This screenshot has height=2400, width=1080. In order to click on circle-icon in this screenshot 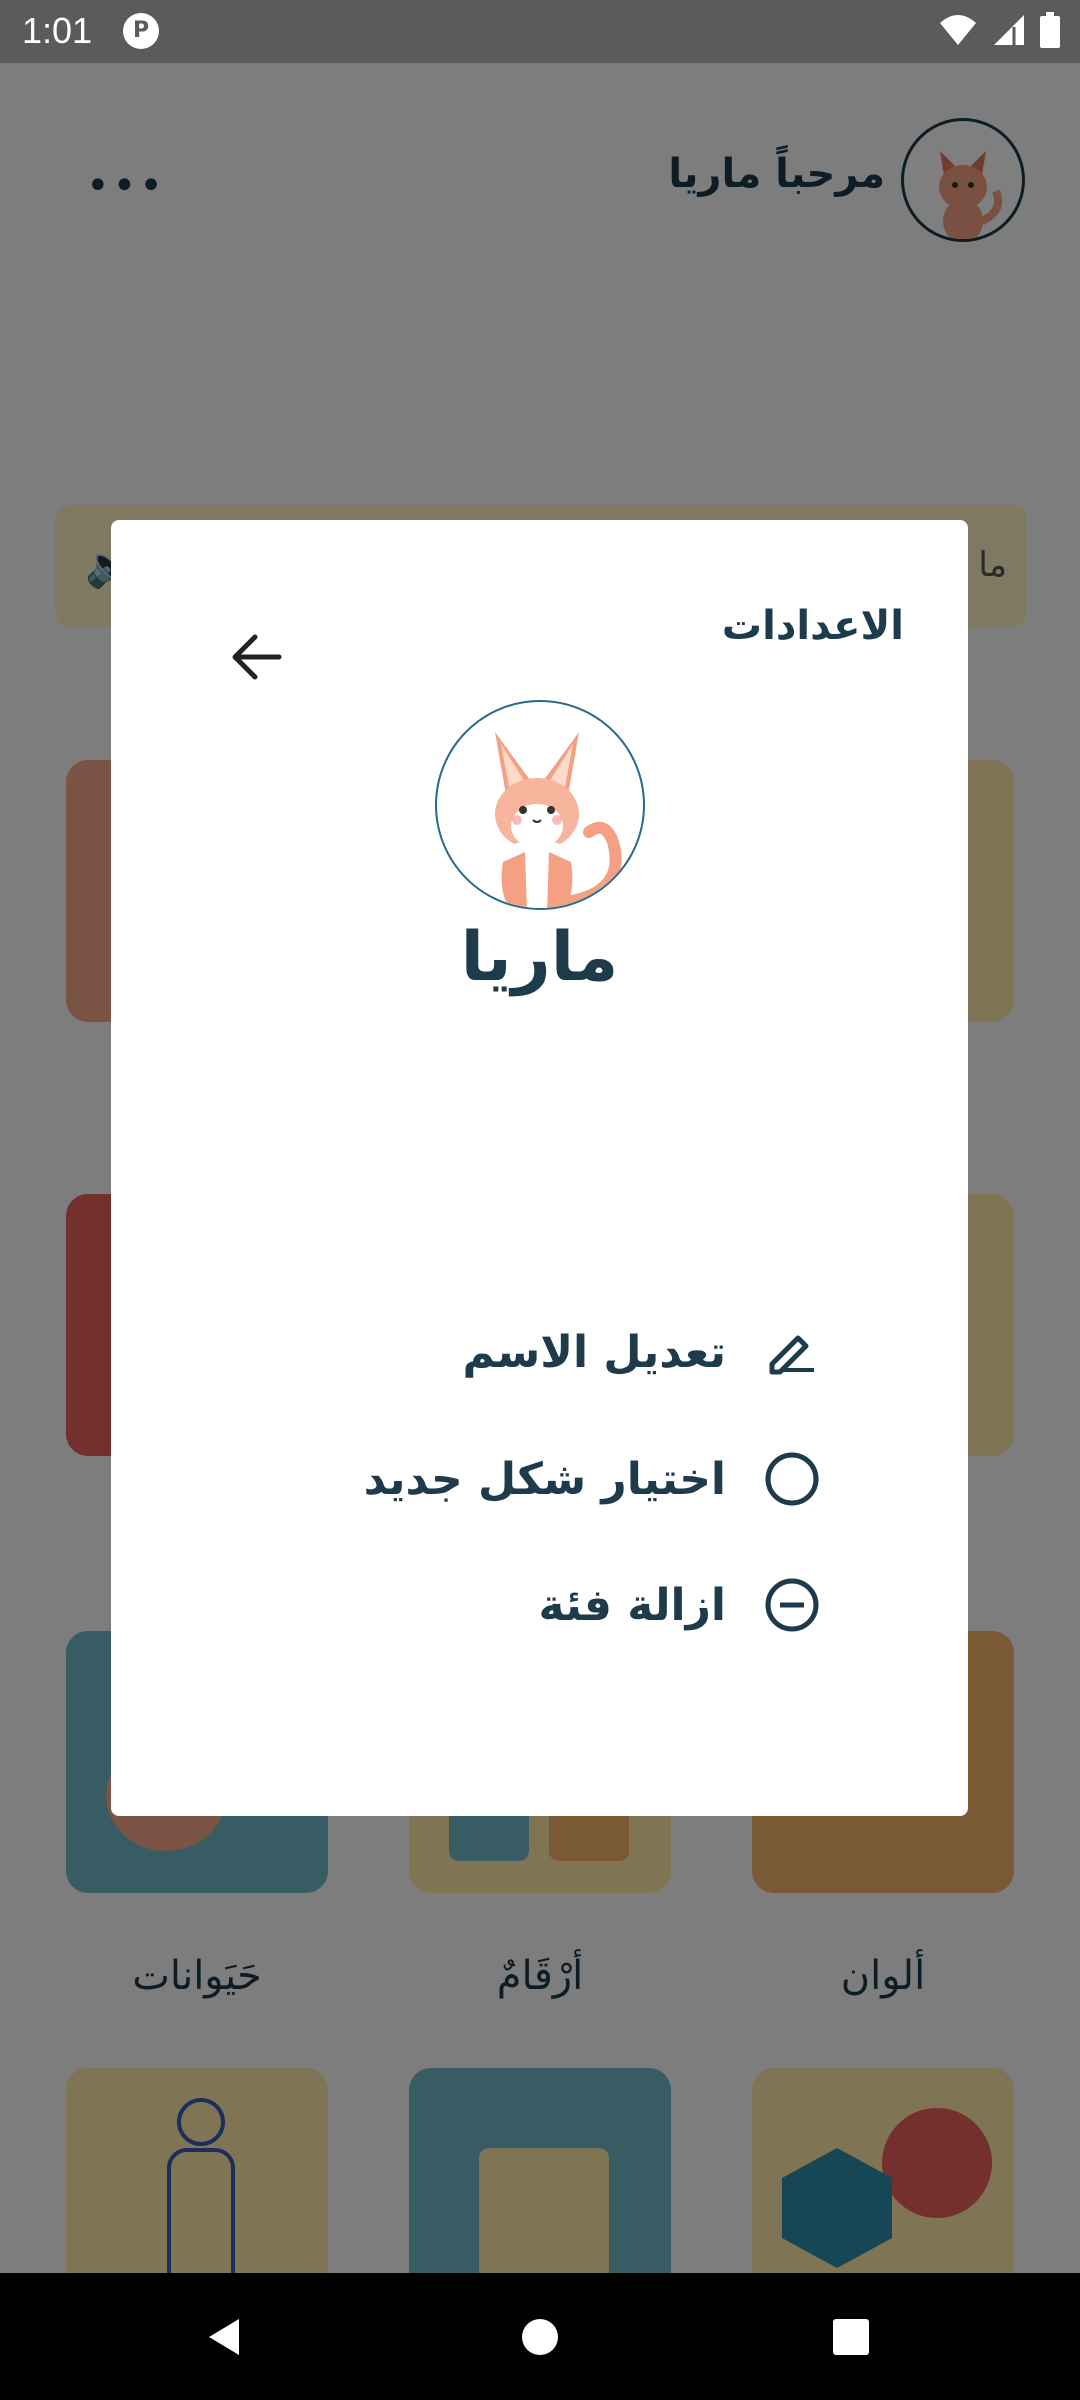, I will do `click(792, 1479)`.